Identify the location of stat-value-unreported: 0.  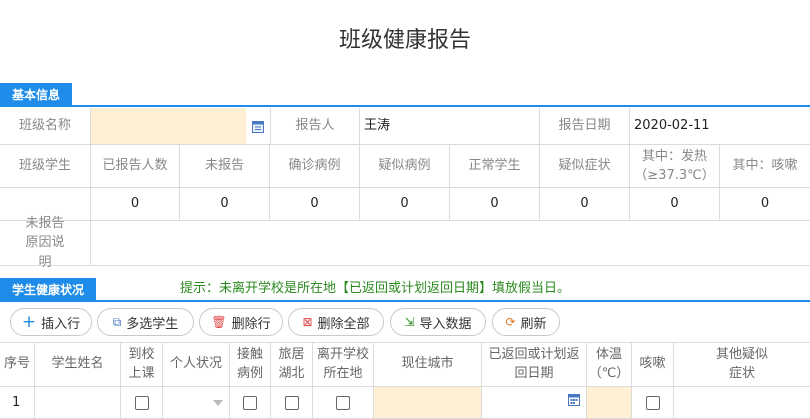
(225, 204).